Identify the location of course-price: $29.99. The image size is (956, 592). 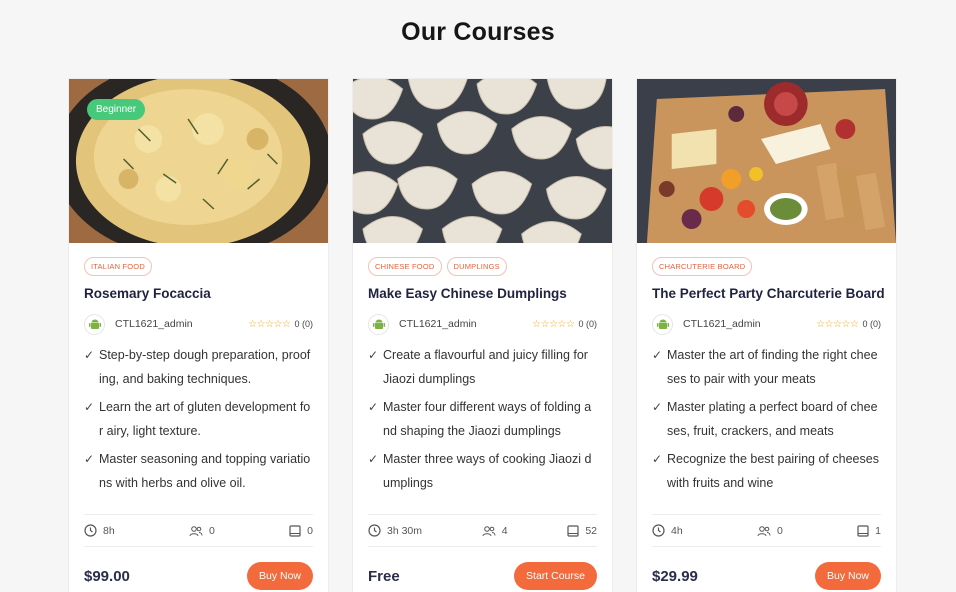
(675, 576).